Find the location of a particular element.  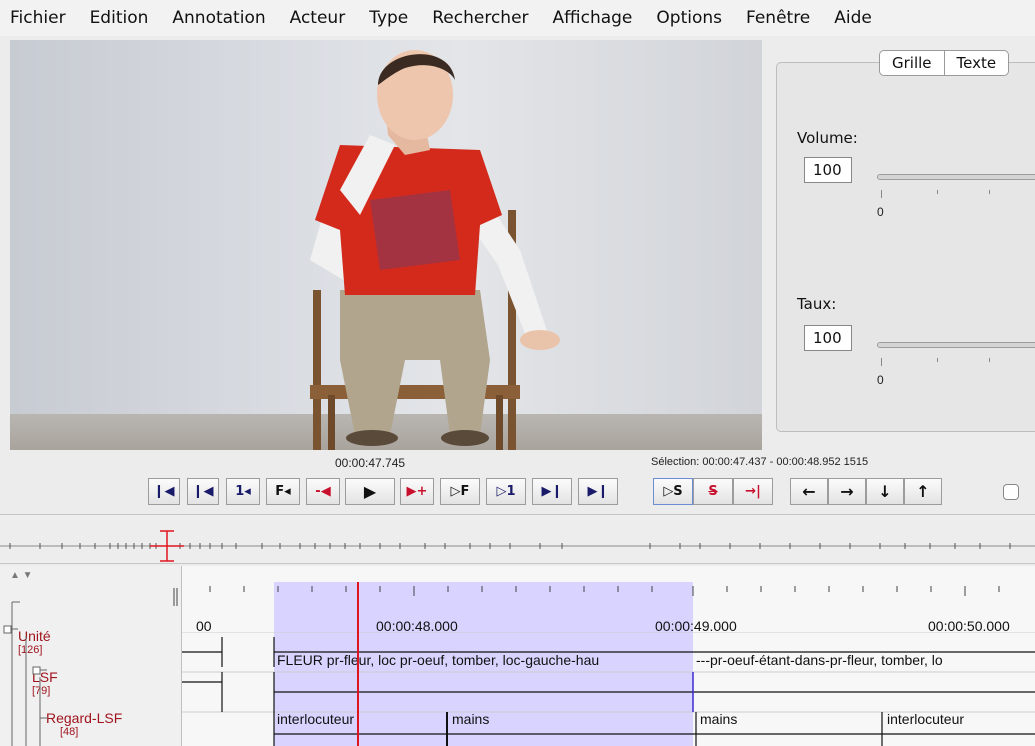

menu-edition: Edition is located at coordinates (119, 18).